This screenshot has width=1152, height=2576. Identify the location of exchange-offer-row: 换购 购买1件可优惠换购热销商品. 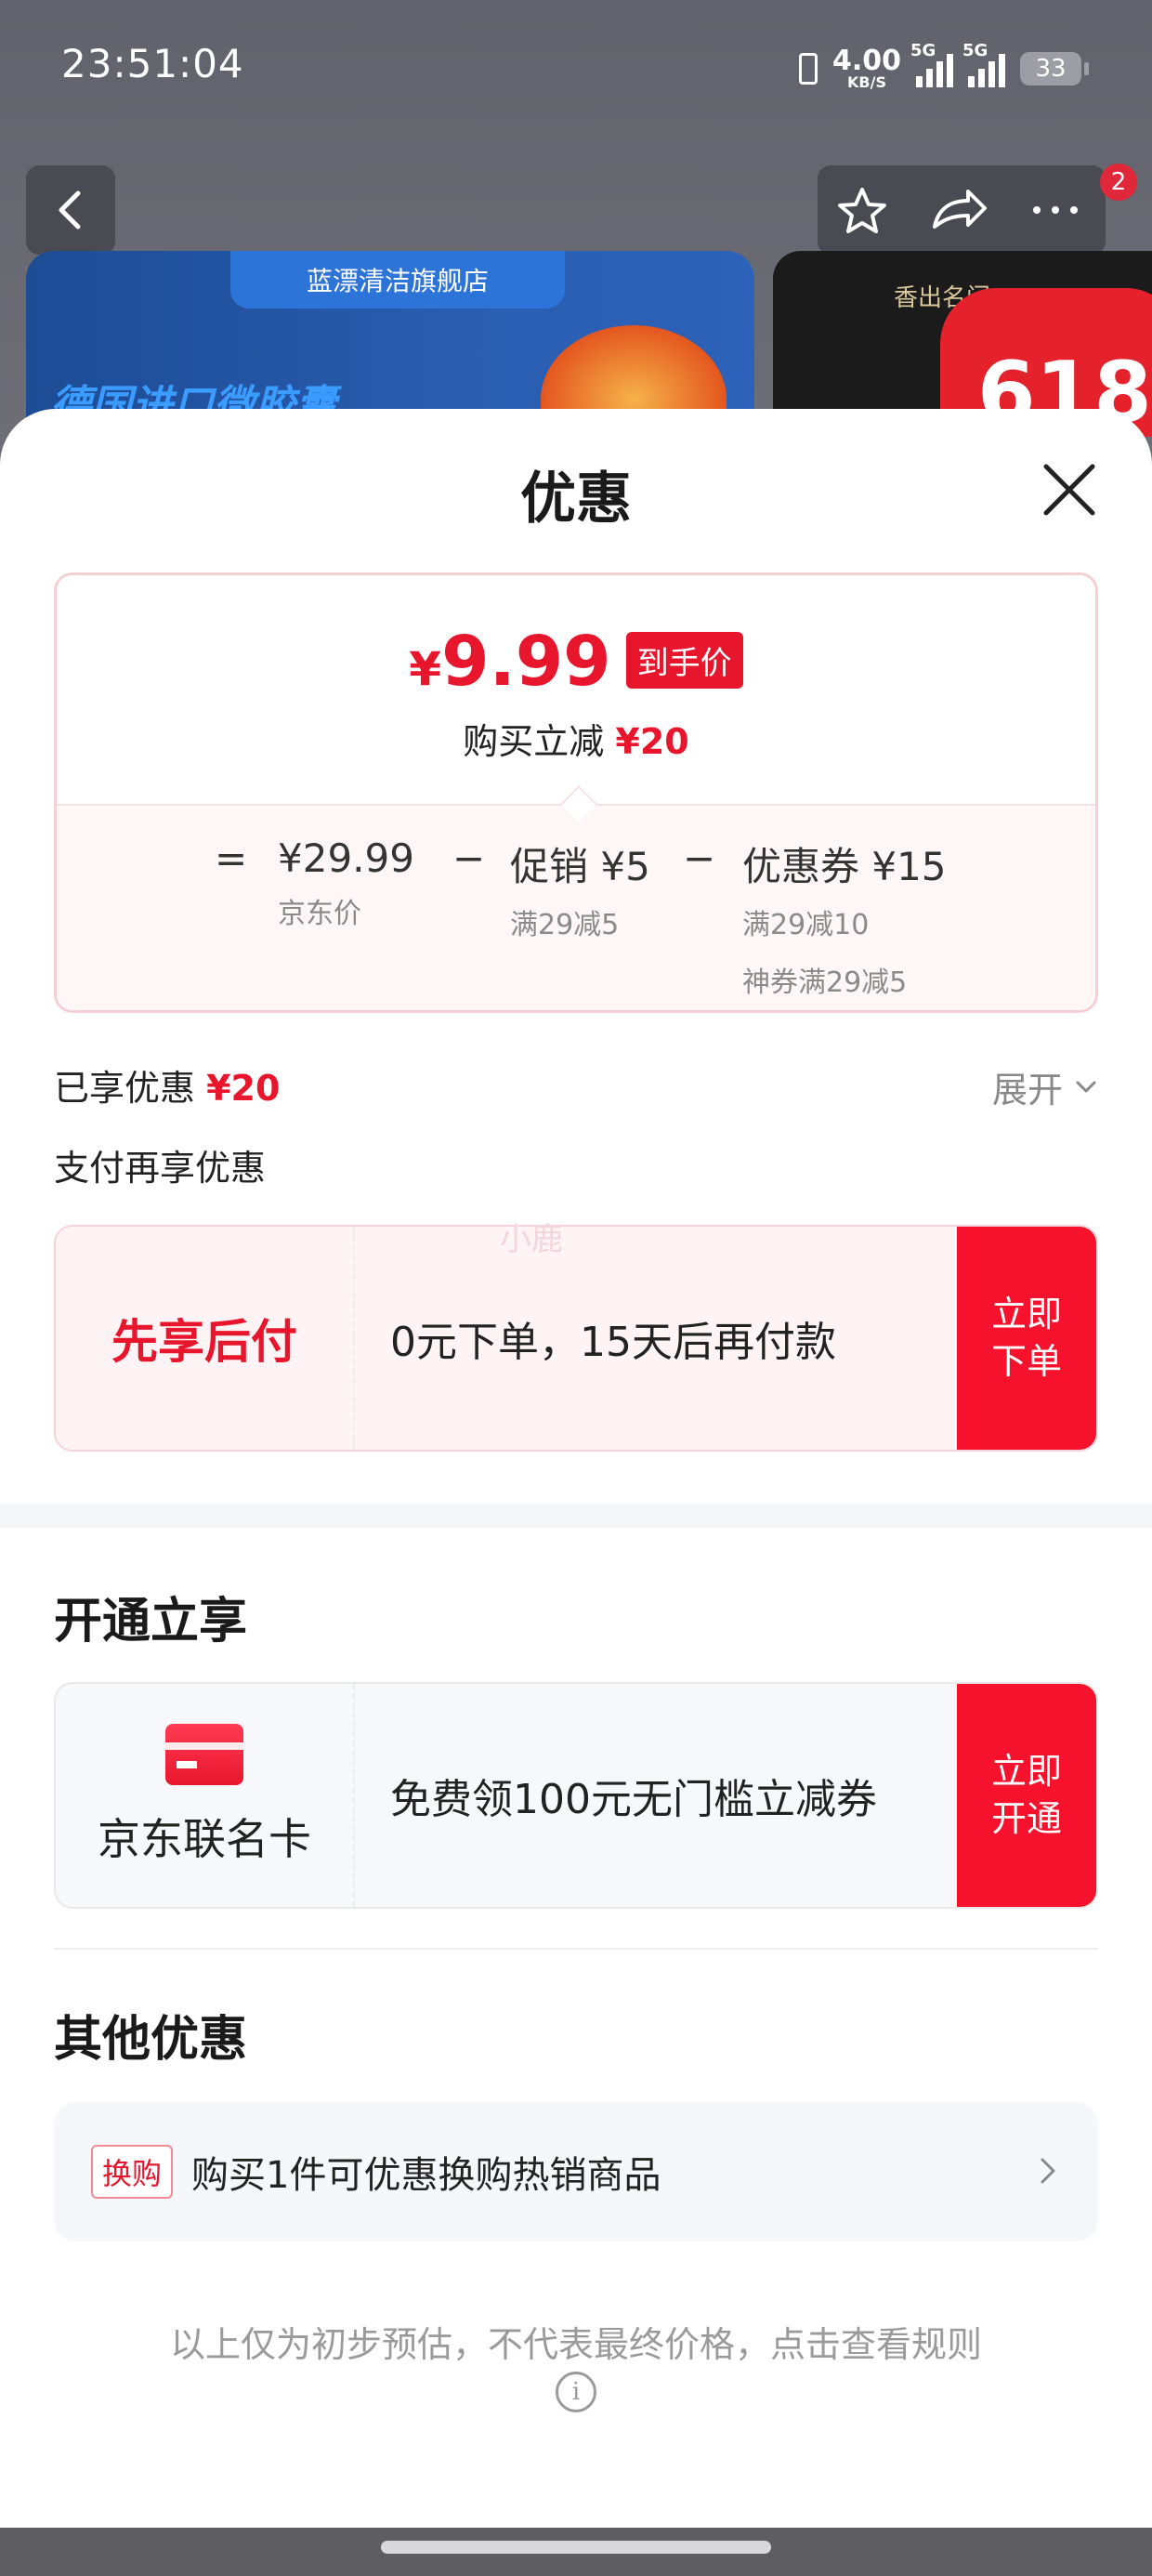
(576, 2171).